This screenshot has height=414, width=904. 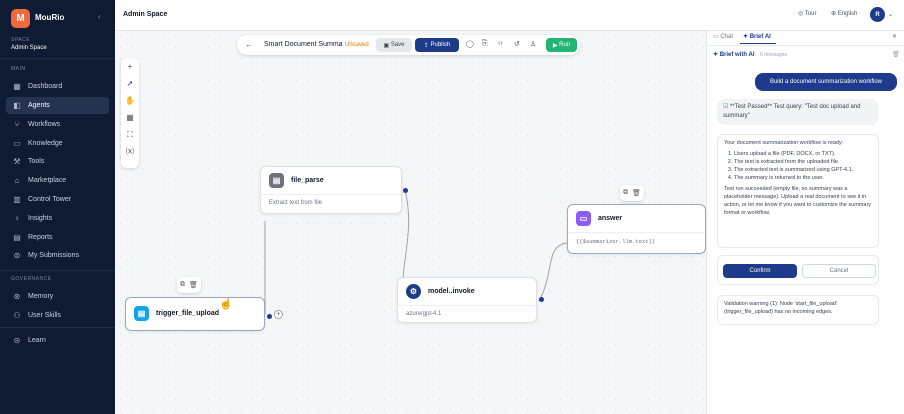 I want to click on chevron-down-icon: ⌄, so click(x=890, y=14).